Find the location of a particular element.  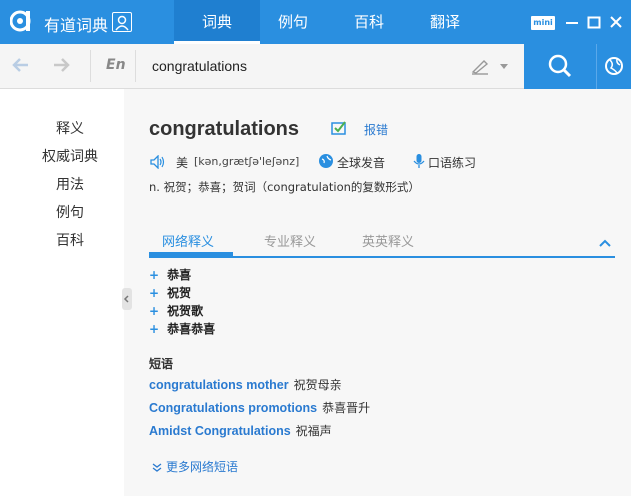

headword: congratulations is located at coordinates (224, 129).